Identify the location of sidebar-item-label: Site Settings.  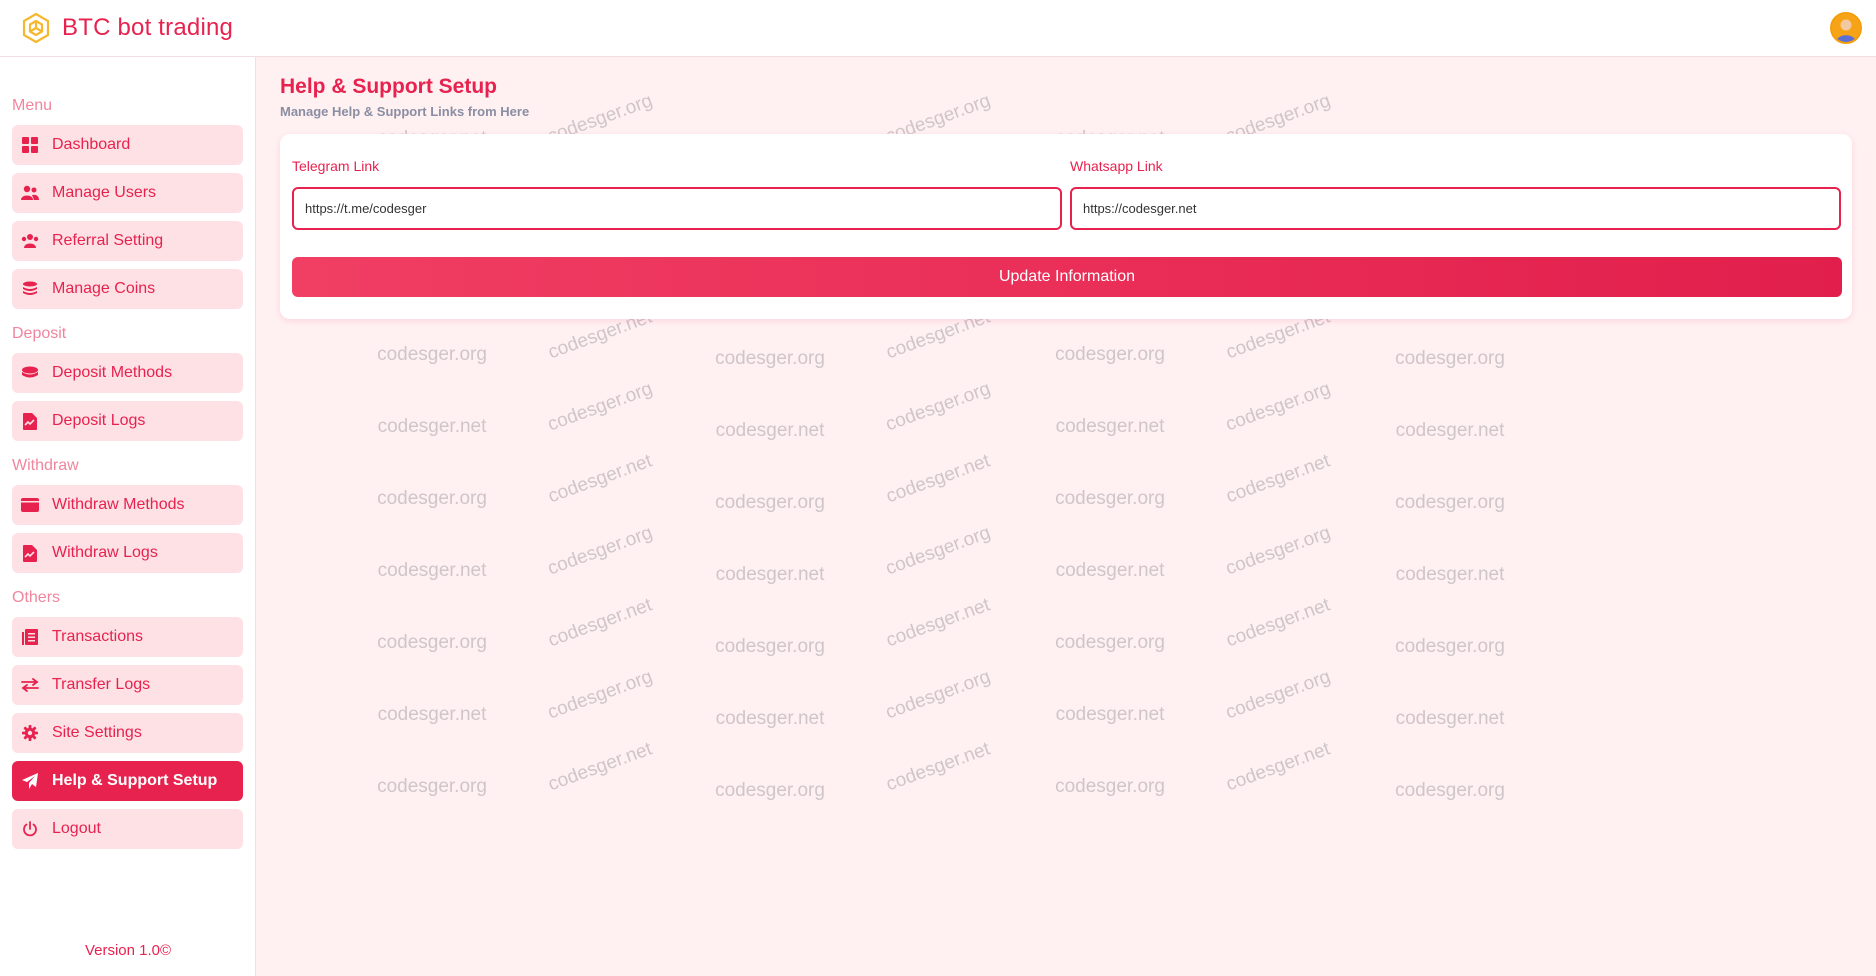
(97, 732).